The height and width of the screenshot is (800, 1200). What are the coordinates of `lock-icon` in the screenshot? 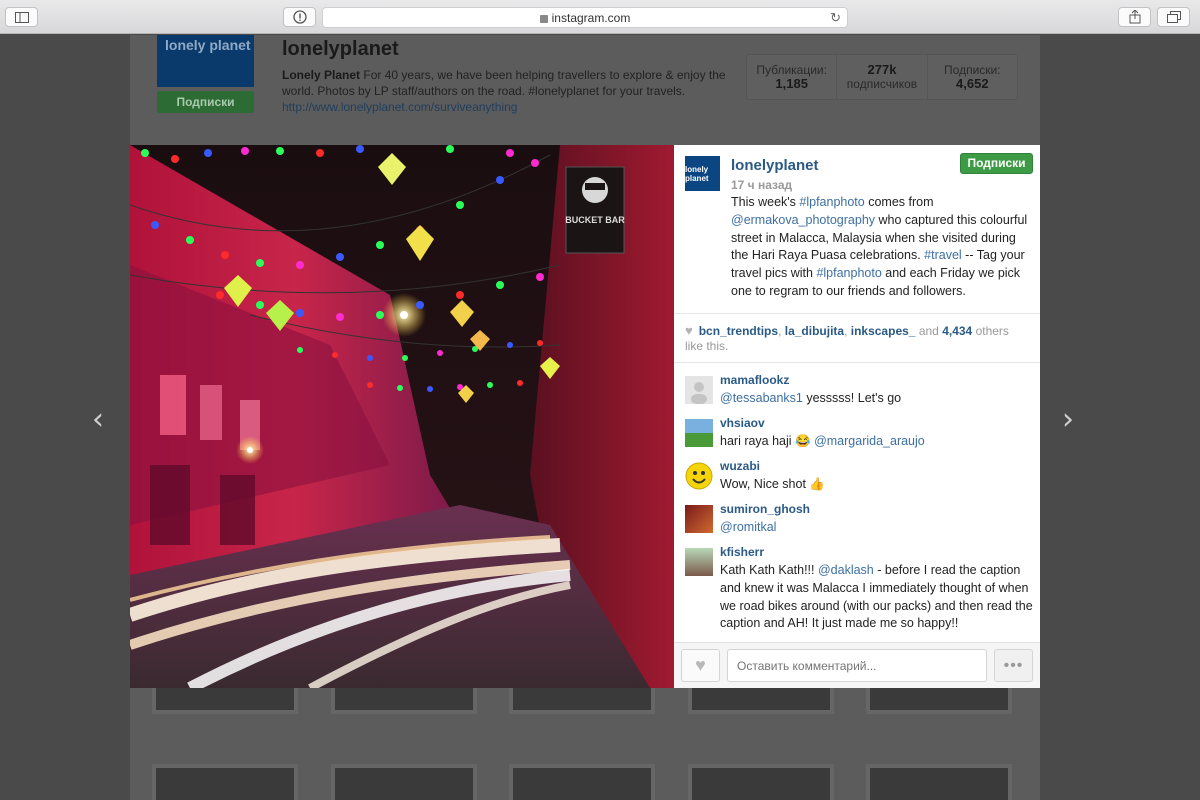 It's located at (543, 18).